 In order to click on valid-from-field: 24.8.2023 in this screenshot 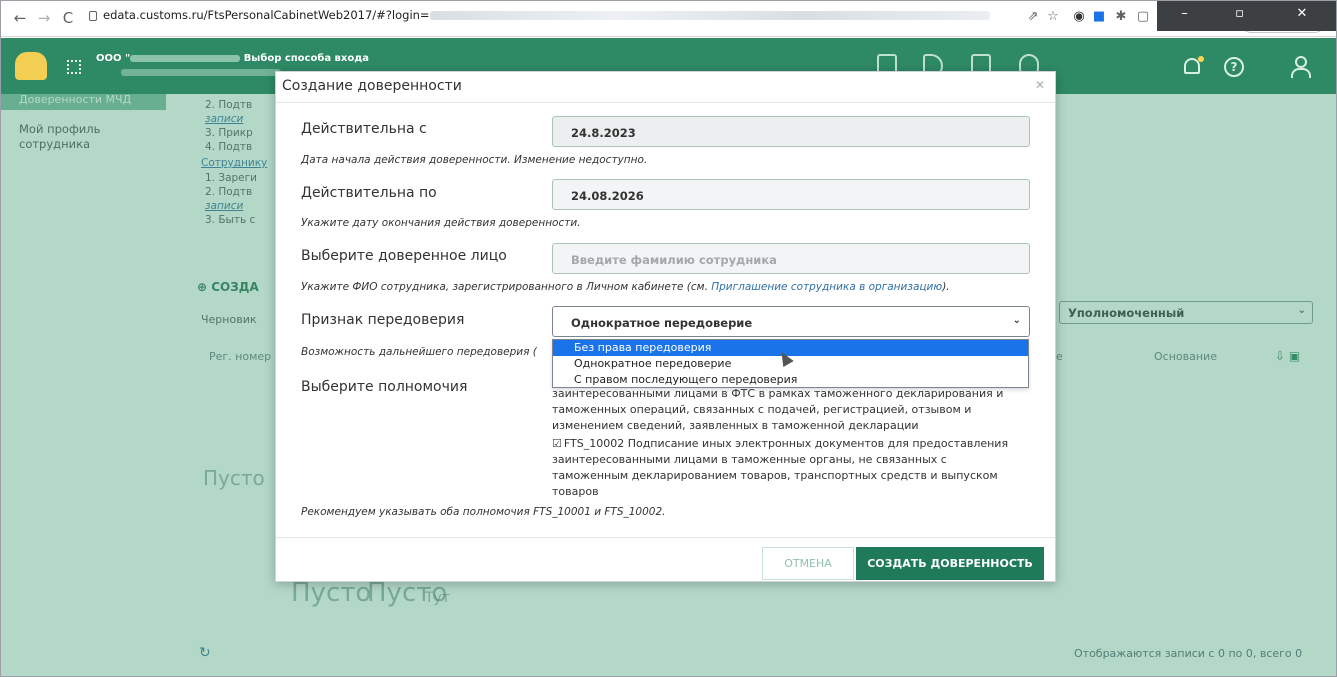, I will do `click(791, 131)`.